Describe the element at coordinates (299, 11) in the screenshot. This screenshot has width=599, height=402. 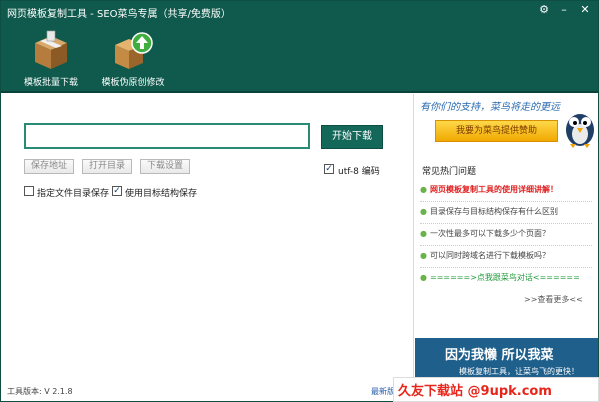
I see `title-bar: 网页模板复制工具 - SEO菜鸟专属（共享/免费版） ⚙ – ✕` at that location.